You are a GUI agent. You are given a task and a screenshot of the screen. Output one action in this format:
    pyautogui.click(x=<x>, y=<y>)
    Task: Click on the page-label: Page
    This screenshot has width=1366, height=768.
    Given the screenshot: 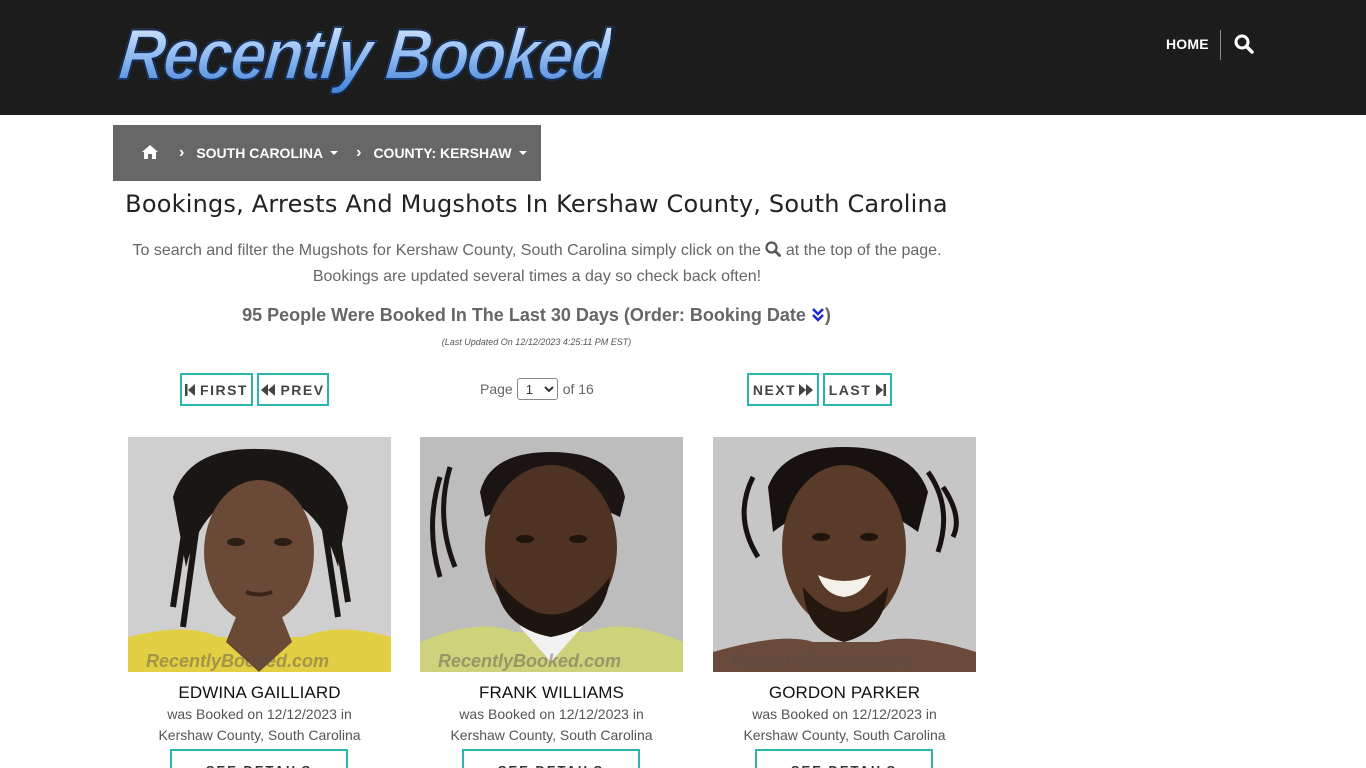 What is the action you would take?
    pyautogui.click(x=496, y=389)
    